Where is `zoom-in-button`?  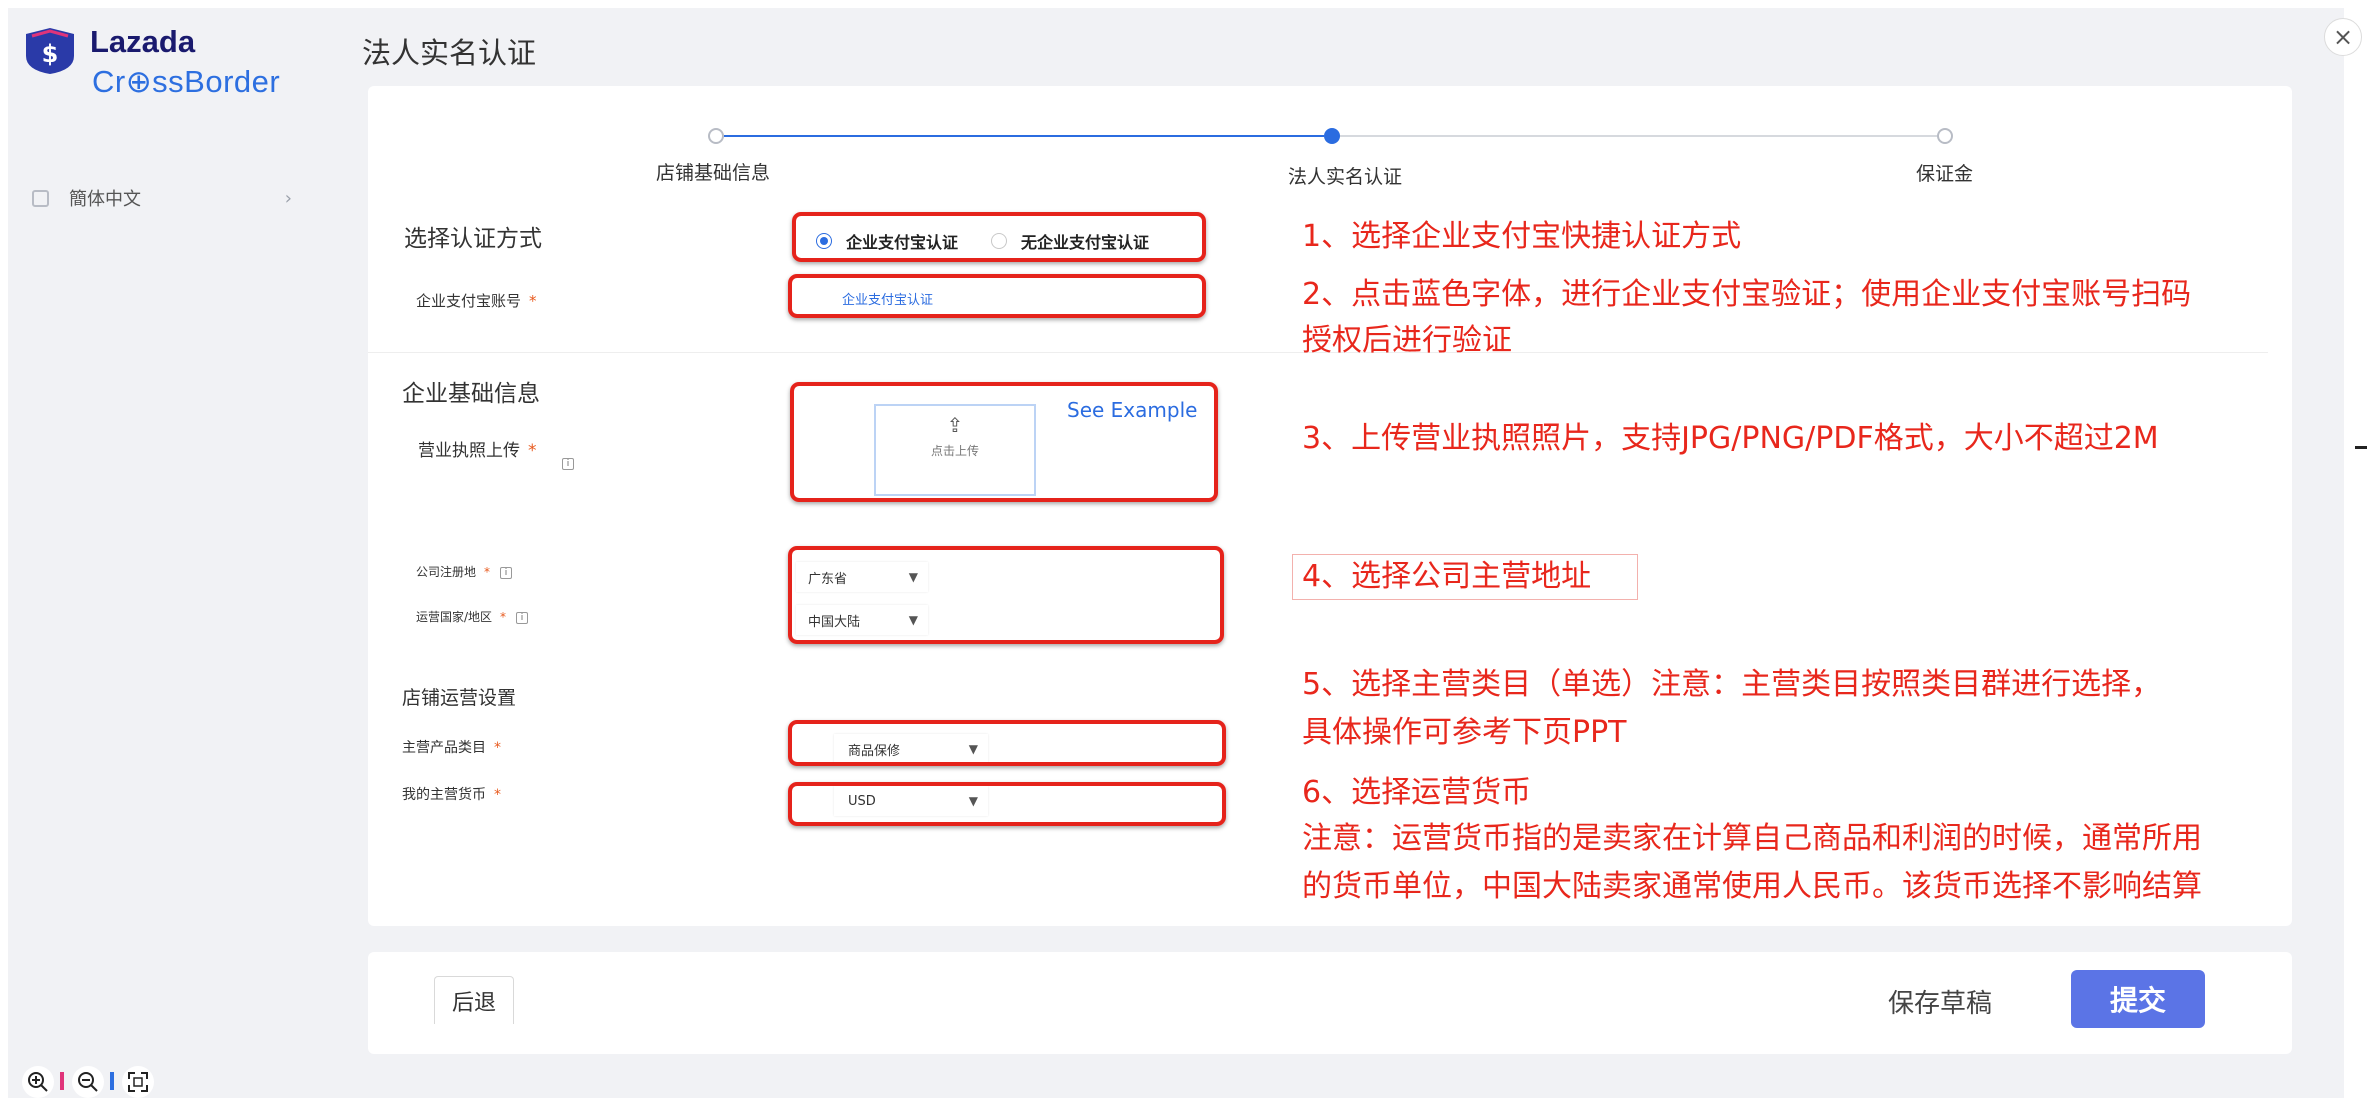 zoom-in-button is located at coordinates (38, 1082).